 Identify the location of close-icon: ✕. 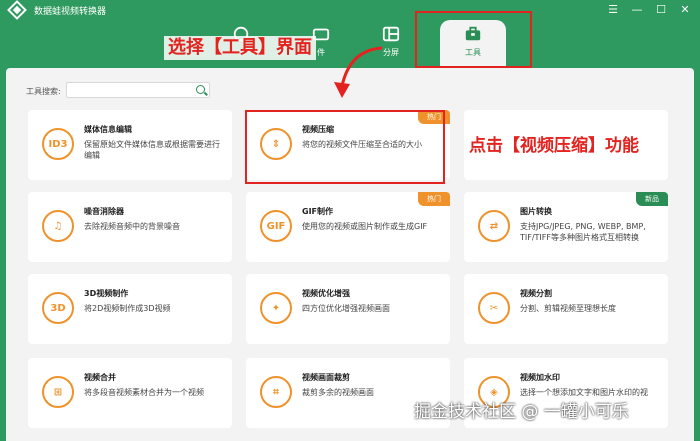
(685, 10).